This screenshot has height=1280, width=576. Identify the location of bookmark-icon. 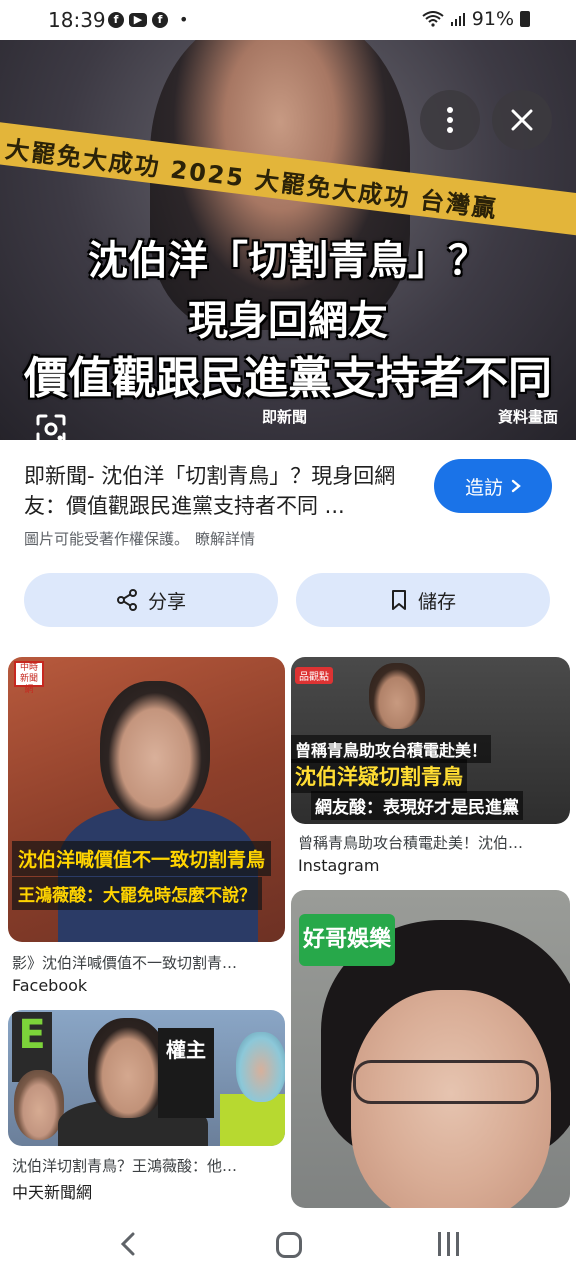
(398, 600).